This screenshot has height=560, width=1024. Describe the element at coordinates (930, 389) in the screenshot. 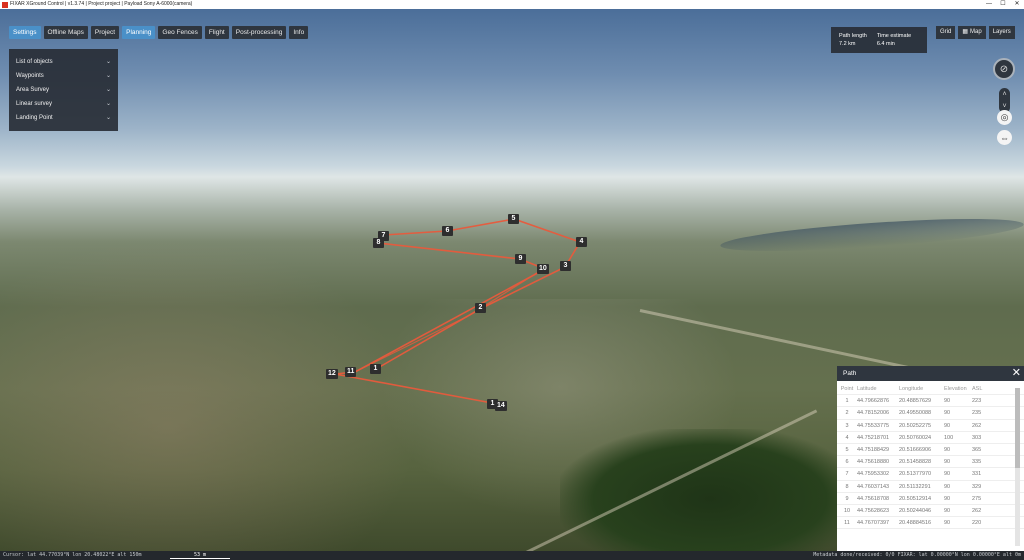

I see `table-header: Point Latitude Longitude Elevation ASL` at that location.